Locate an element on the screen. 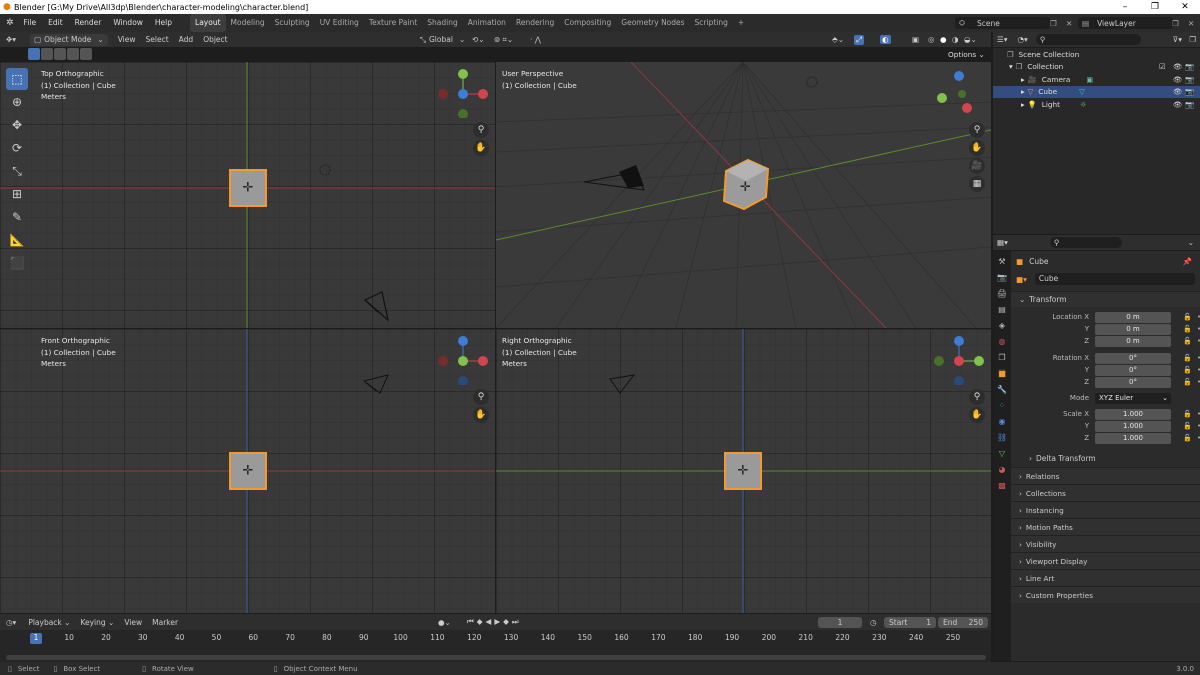 This screenshot has height=675, width=1200. display-mode-icon: ◔▾ is located at coordinates (1023, 39).